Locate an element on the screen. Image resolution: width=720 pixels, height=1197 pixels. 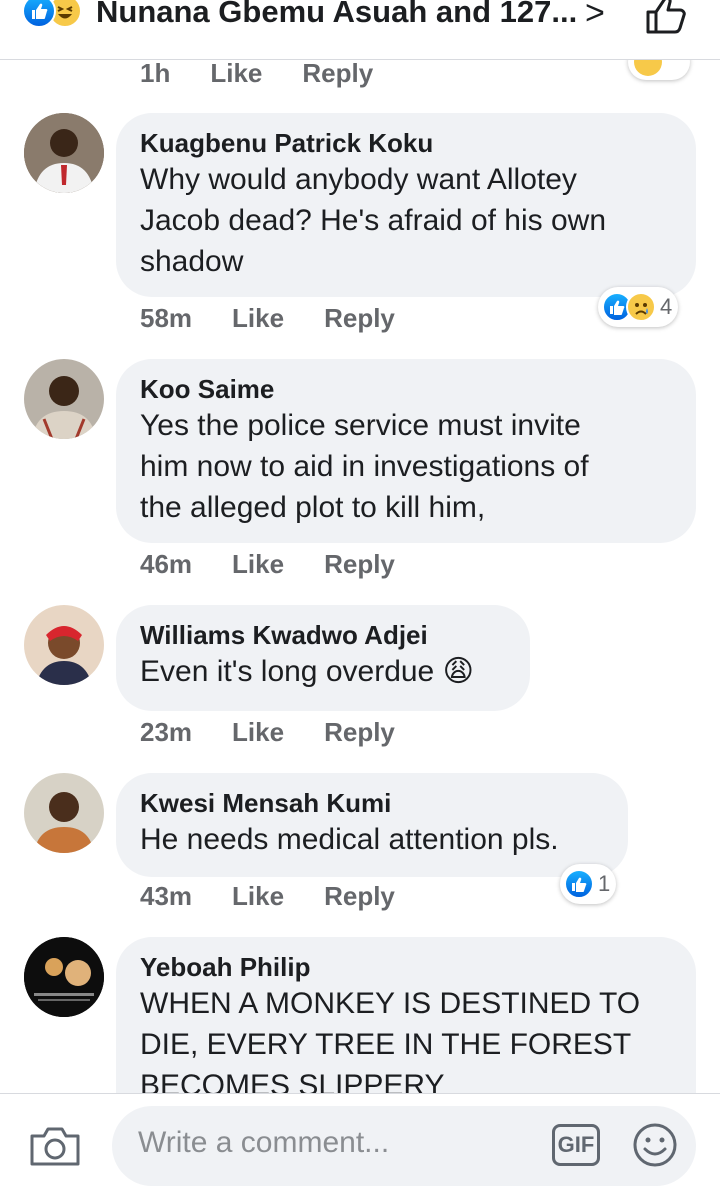
comment-time: 46m is located at coordinates (166, 564).